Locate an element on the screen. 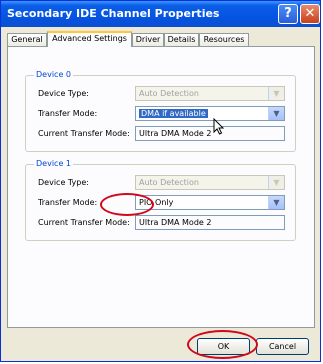 The height and width of the screenshot is (364, 323). tab-advanced-settings: Advanced Settings is located at coordinates (89, 39).